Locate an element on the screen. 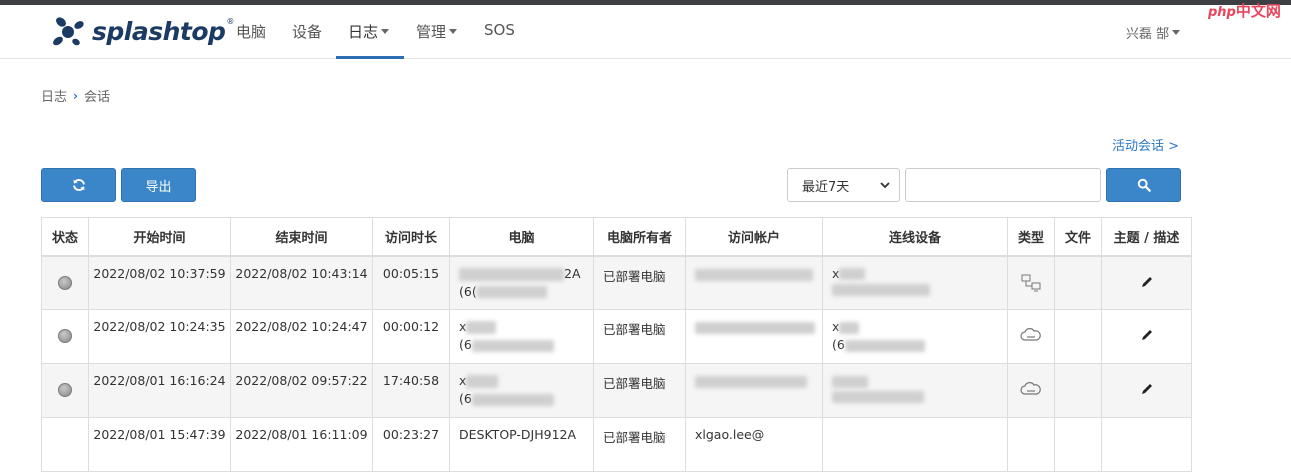  watermark-prefix: php is located at coordinates (1222, 12).